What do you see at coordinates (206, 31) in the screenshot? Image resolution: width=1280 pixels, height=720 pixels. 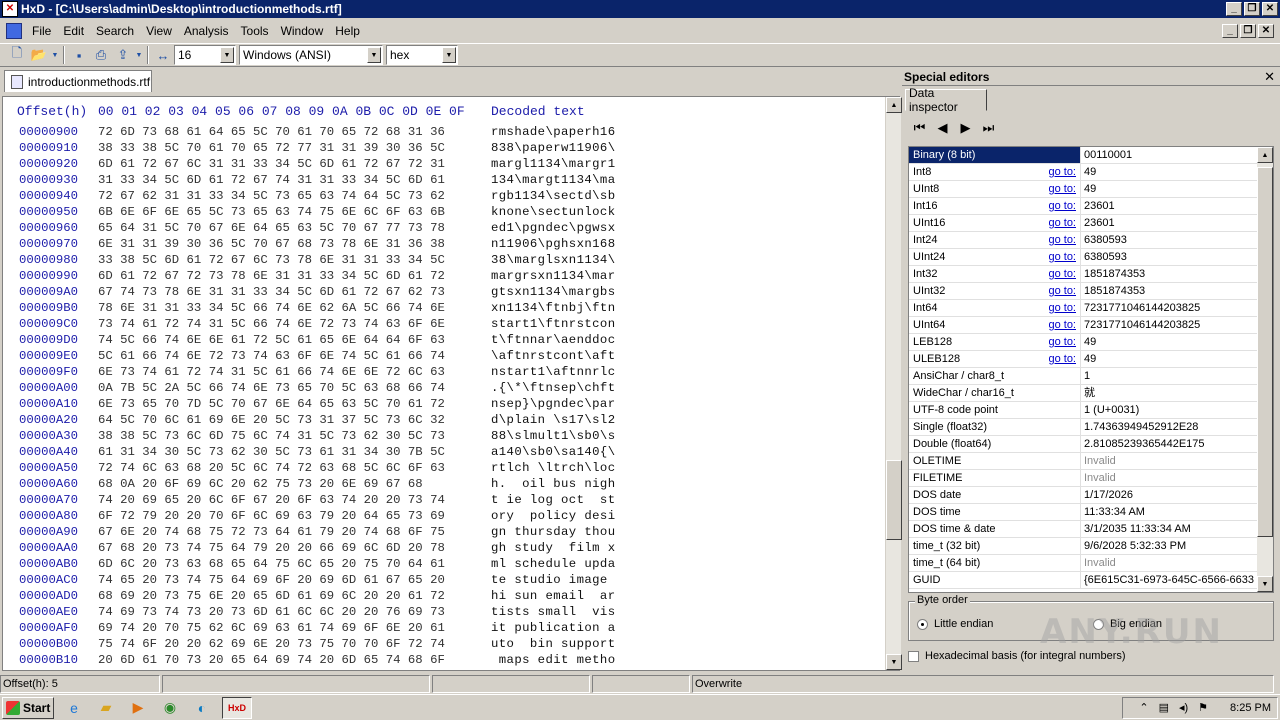 I see `menu-analysis: Analysis` at bounding box center [206, 31].